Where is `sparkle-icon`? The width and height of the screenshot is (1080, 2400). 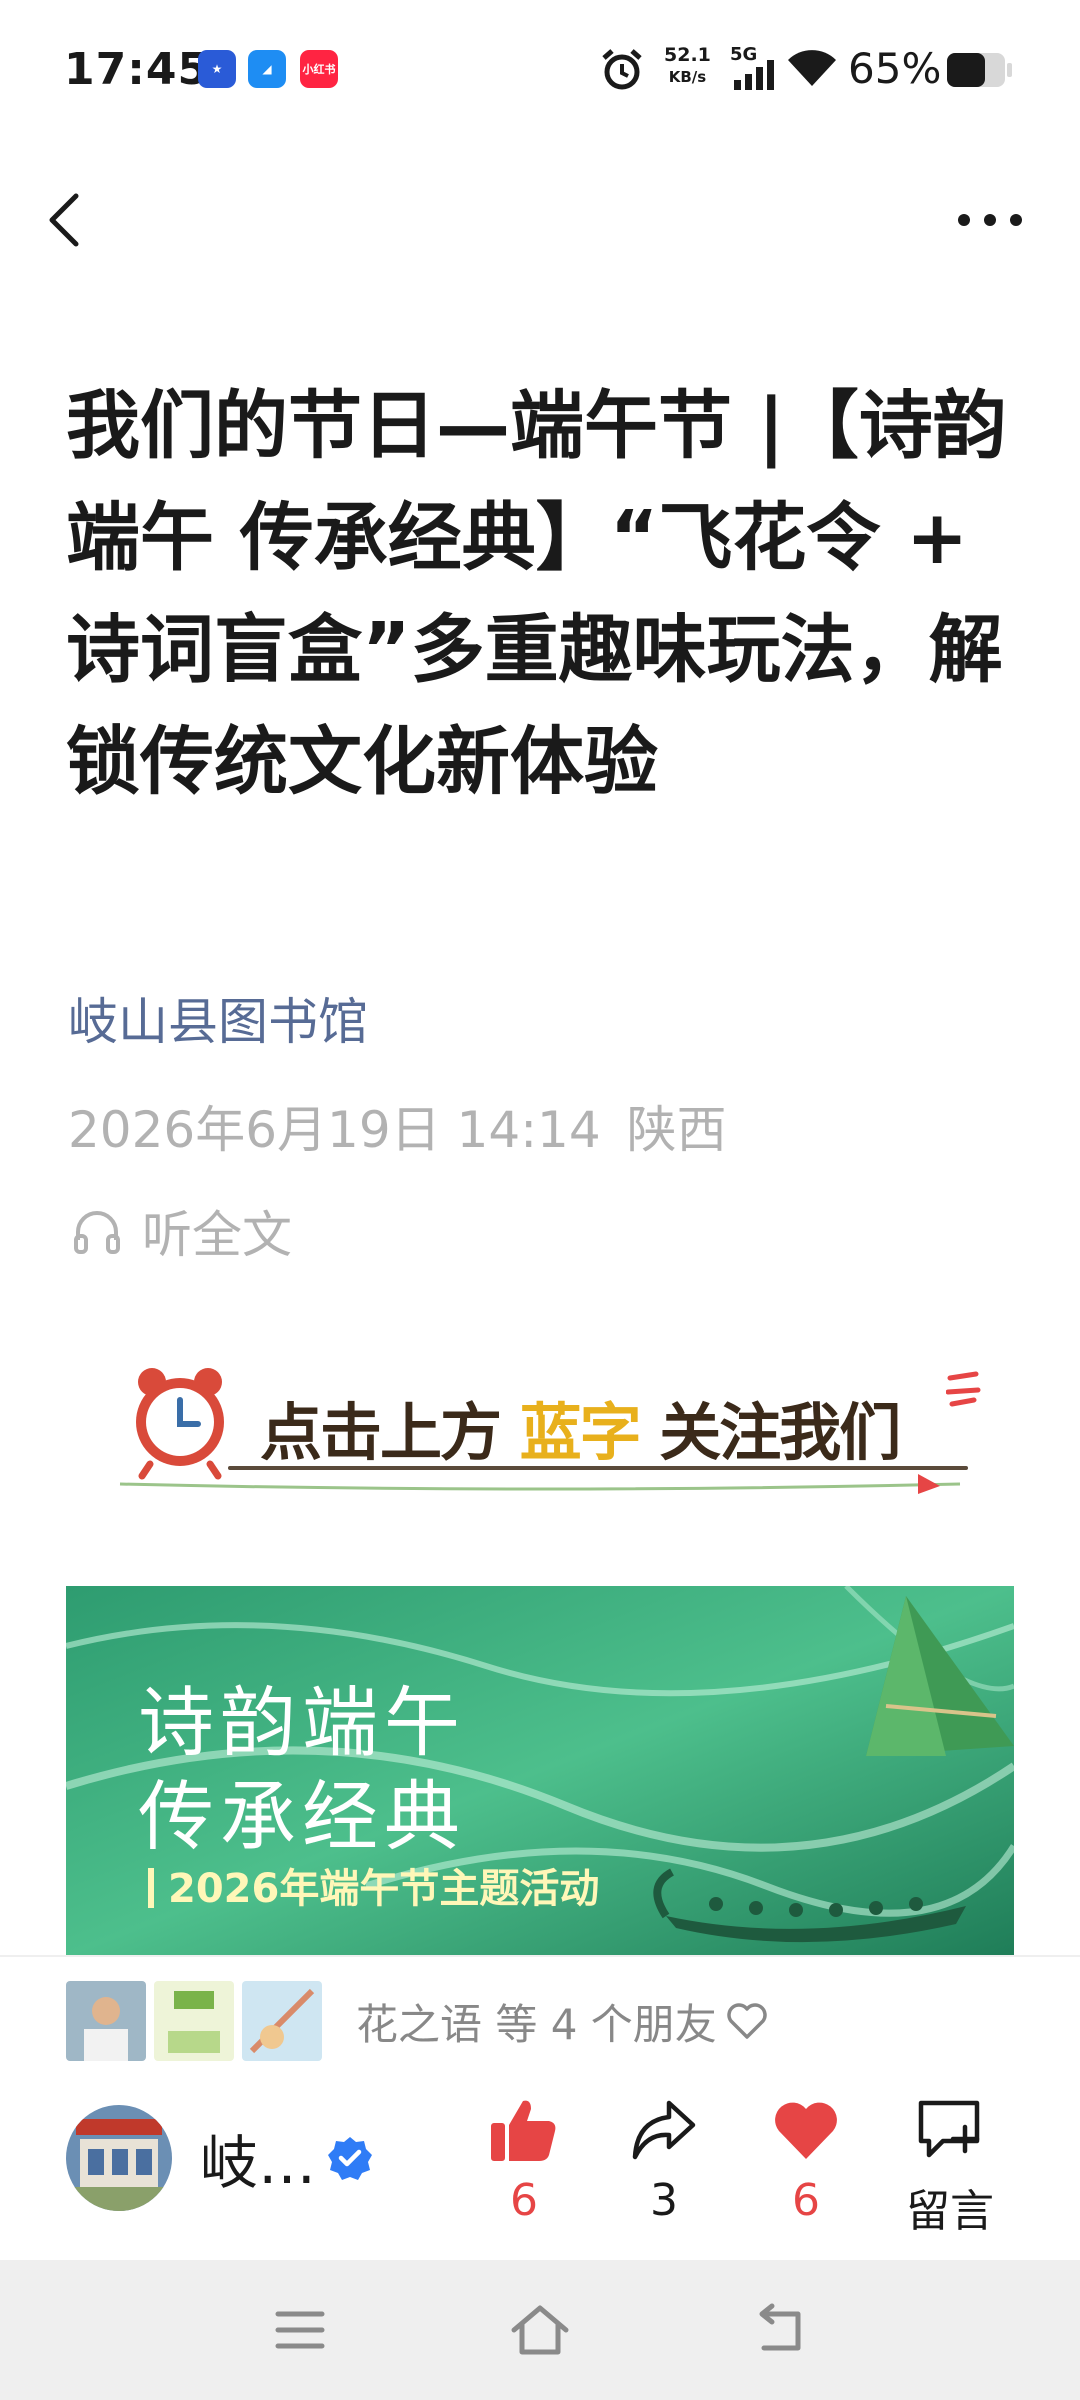
sparkle-icon is located at coordinates (963, 1389).